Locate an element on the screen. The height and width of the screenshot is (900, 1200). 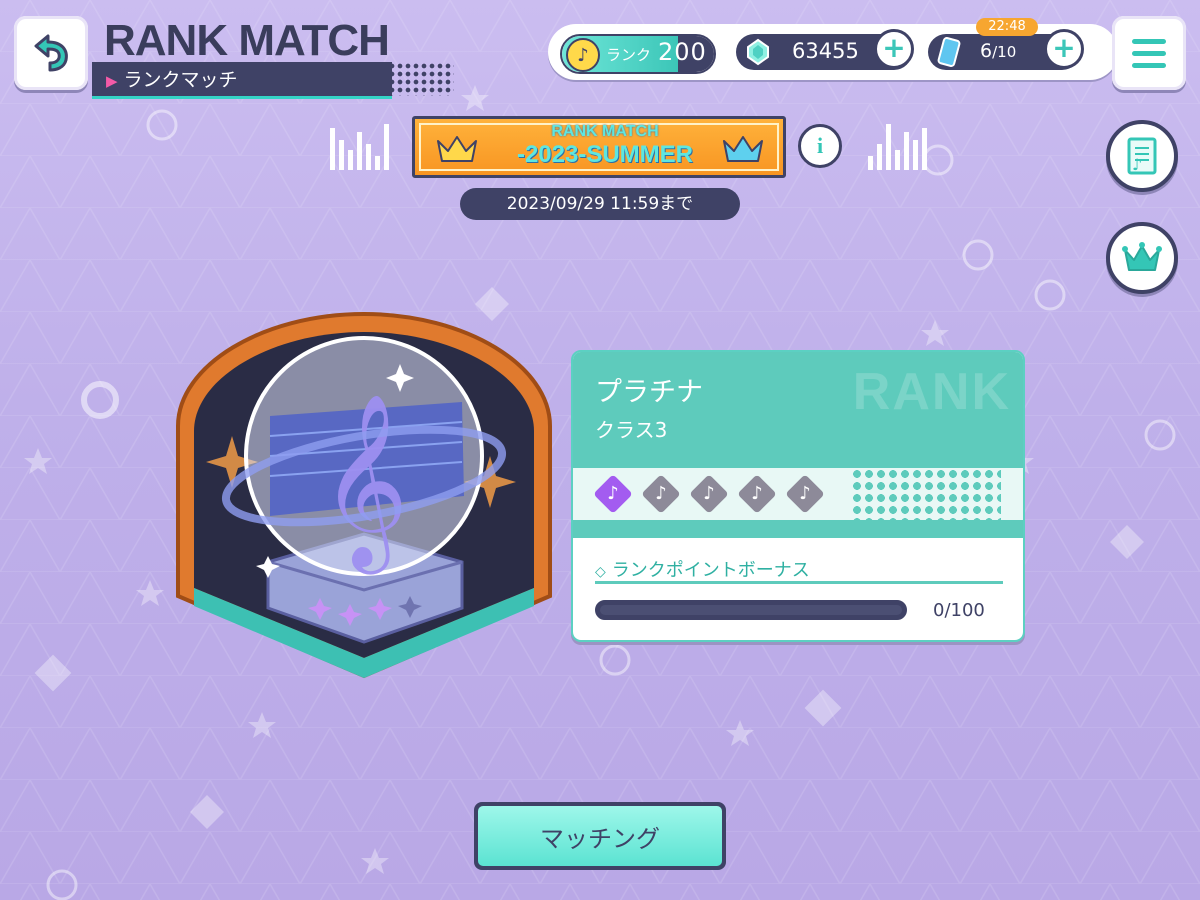
rank-class: クラス3 is located at coordinates (631, 430).